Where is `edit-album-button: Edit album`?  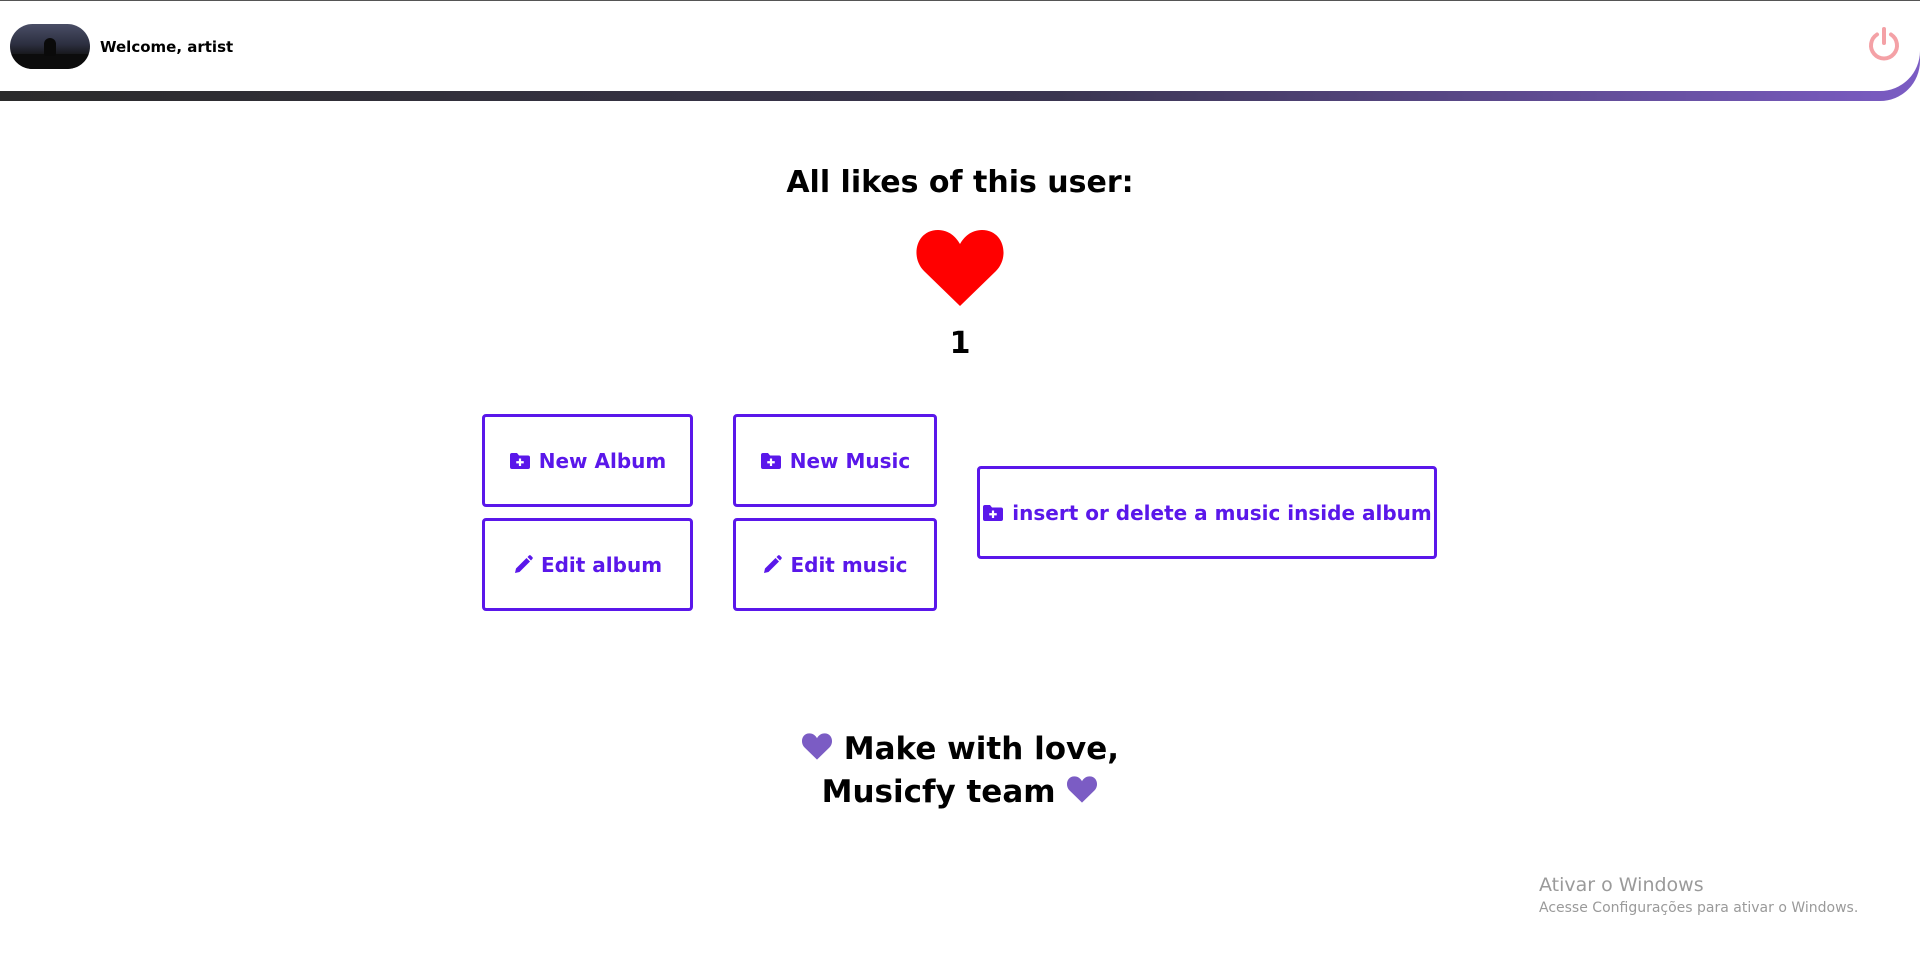
edit-album-button: Edit album is located at coordinates (587, 564).